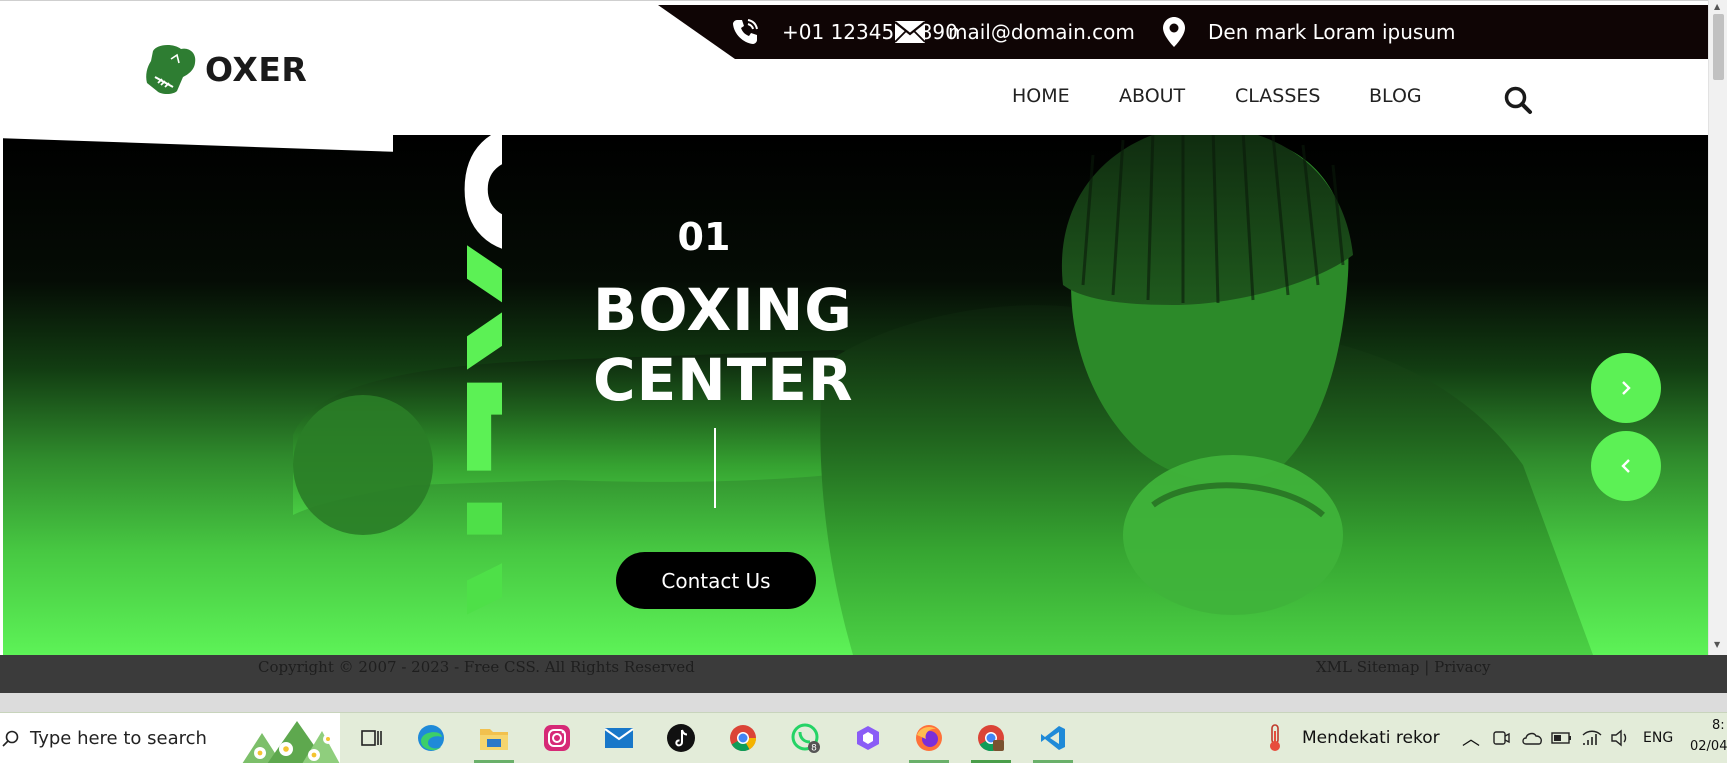 The image size is (1727, 763). I want to click on phone-icon, so click(745, 31).